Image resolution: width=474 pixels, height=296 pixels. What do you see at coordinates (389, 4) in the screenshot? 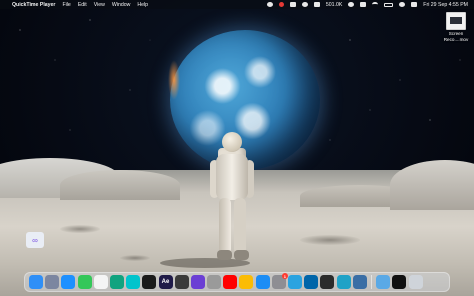
I see `battery-icon` at bounding box center [389, 4].